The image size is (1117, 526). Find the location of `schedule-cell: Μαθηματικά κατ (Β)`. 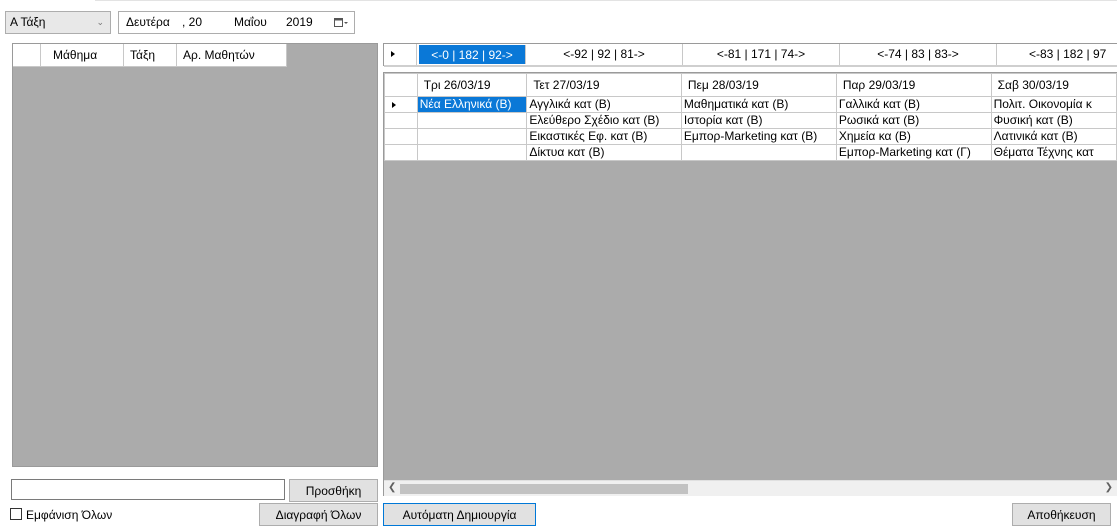

schedule-cell: Μαθηματικά κατ (Β) is located at coordinates (758, 104).